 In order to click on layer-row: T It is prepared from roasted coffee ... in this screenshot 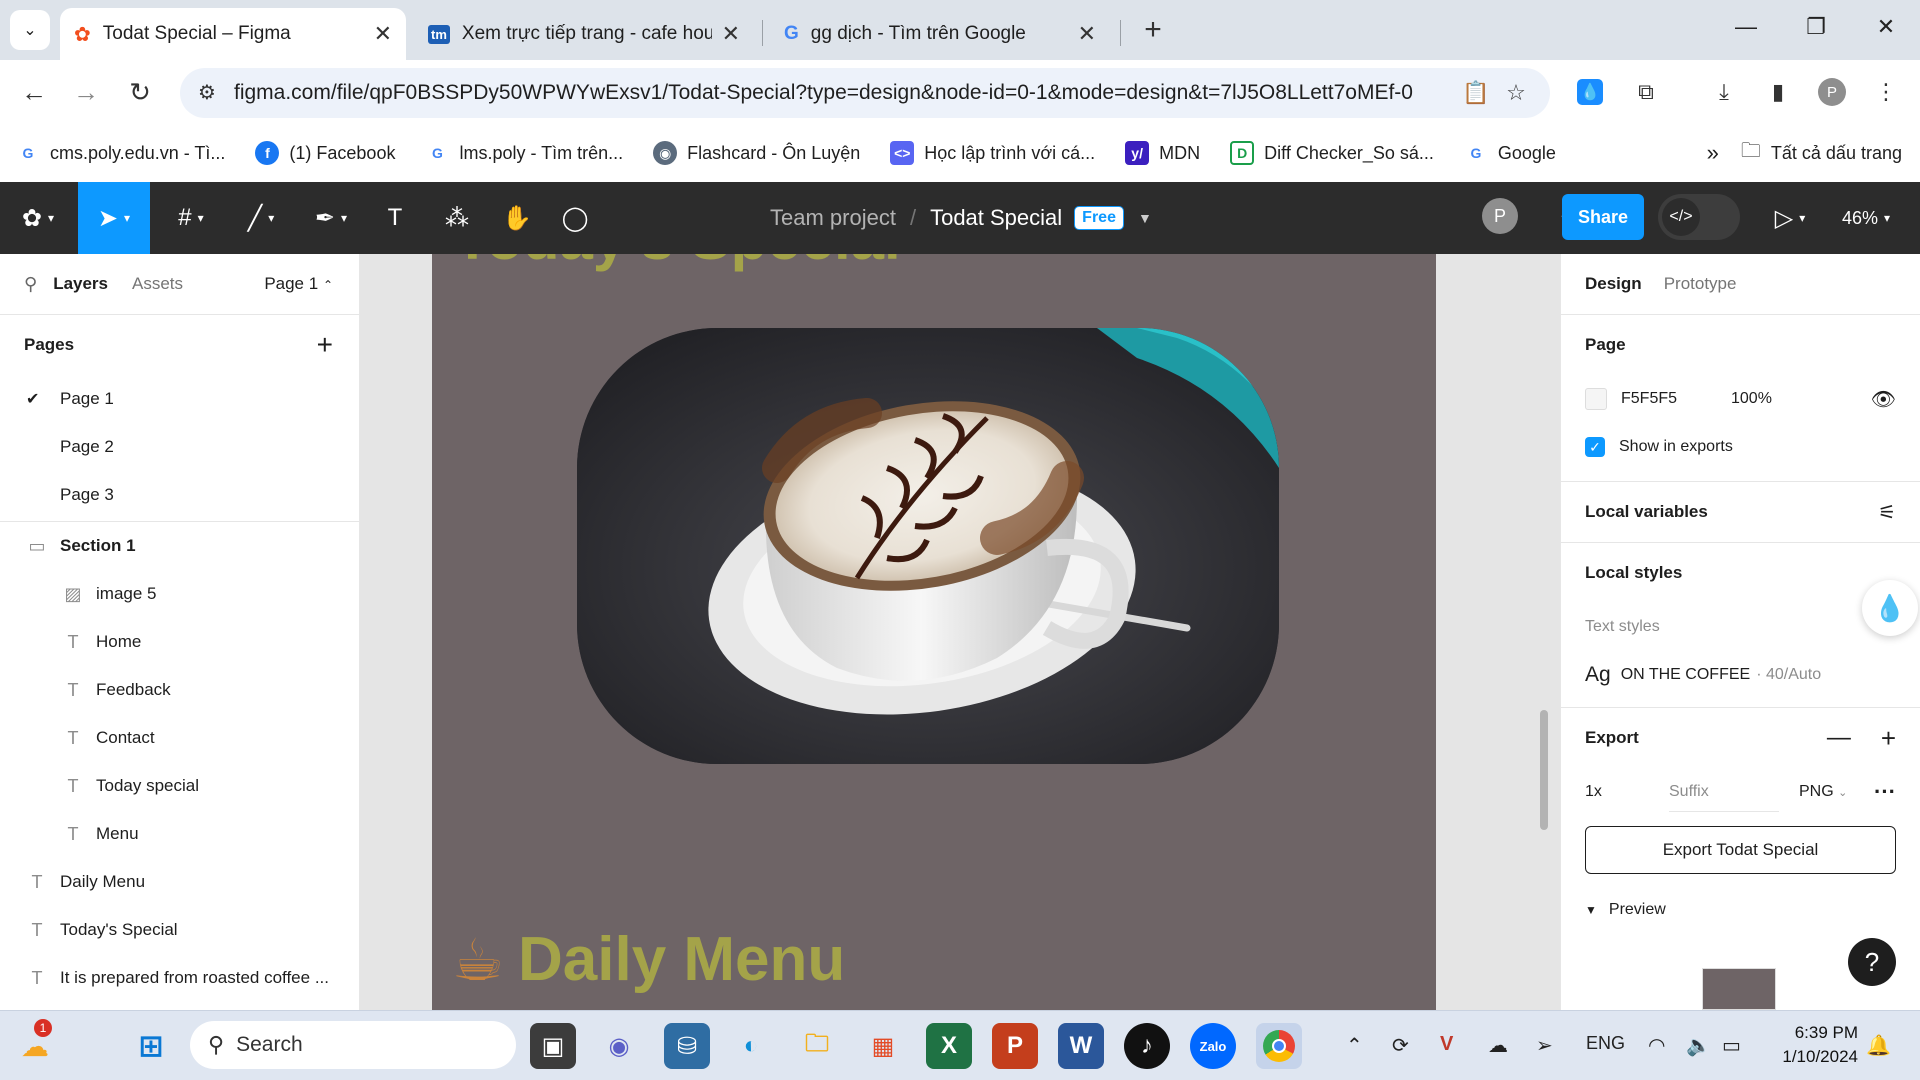, I will do `click(179, 978)`.